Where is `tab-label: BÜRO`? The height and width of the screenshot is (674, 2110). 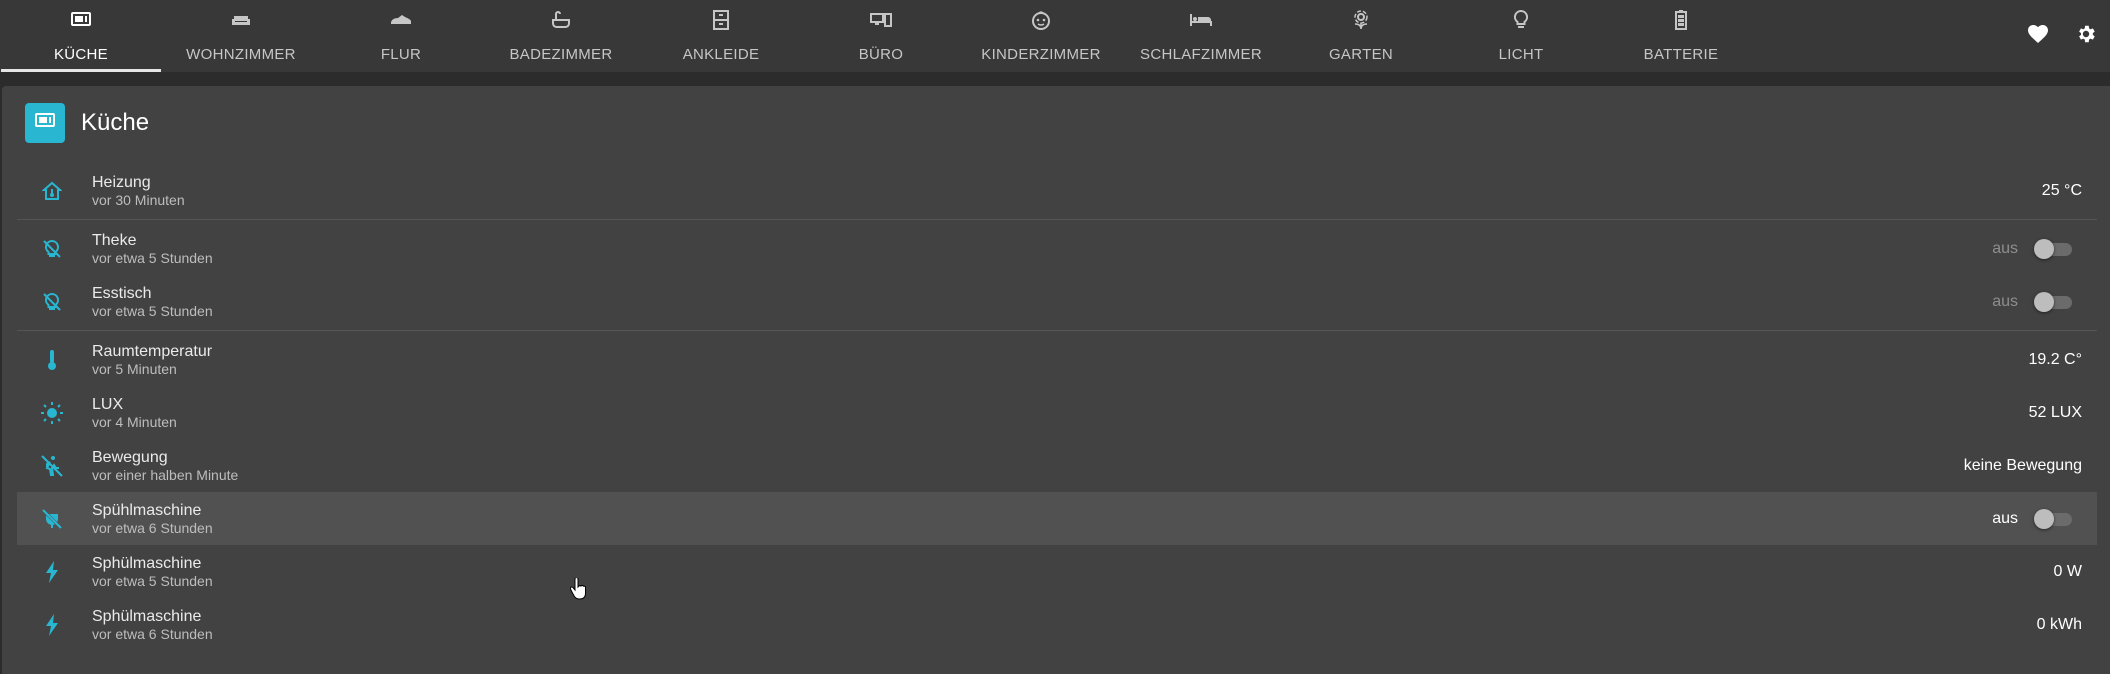
tab-label: BÜRO is located at coordinates (881, 54).